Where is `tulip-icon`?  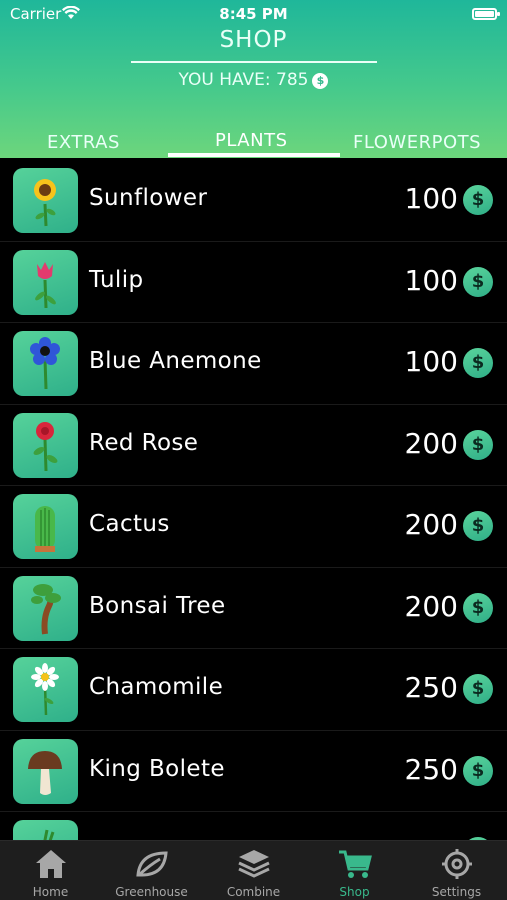
tulip-icon is located at coordinates (45, 282).